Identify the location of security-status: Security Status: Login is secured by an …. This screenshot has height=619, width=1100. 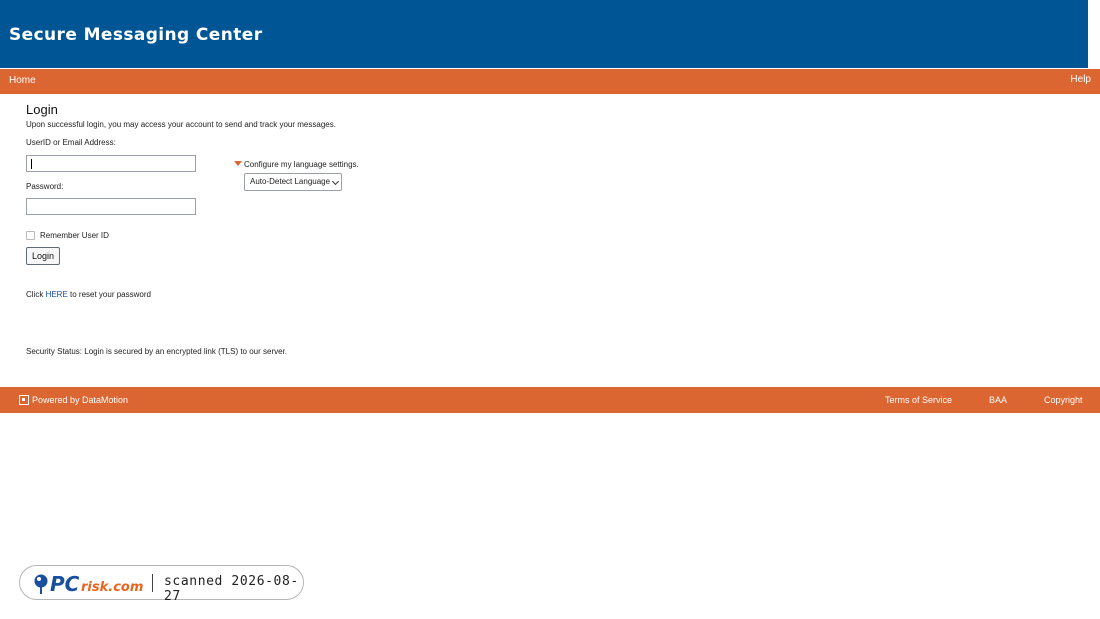
(157, 351).